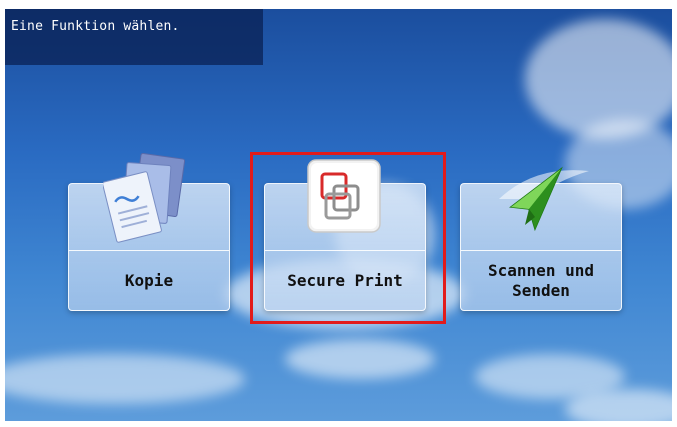  Describe the element at coordinates (149, 280) in the screenshot. I see `copy-label: Kopie` at that location.